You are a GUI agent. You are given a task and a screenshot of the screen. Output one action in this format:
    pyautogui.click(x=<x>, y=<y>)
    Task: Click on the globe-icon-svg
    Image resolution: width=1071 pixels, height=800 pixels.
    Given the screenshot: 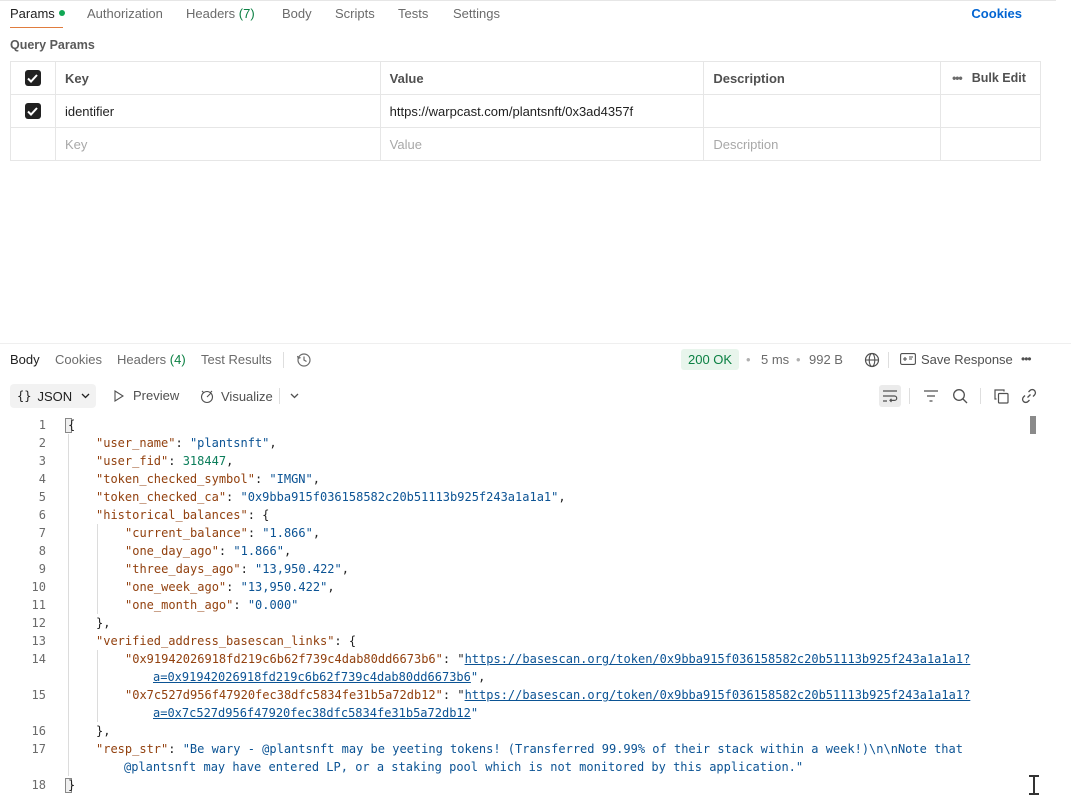 What is the action you would take?
    pyautogui.click(x=872, y=360)
    